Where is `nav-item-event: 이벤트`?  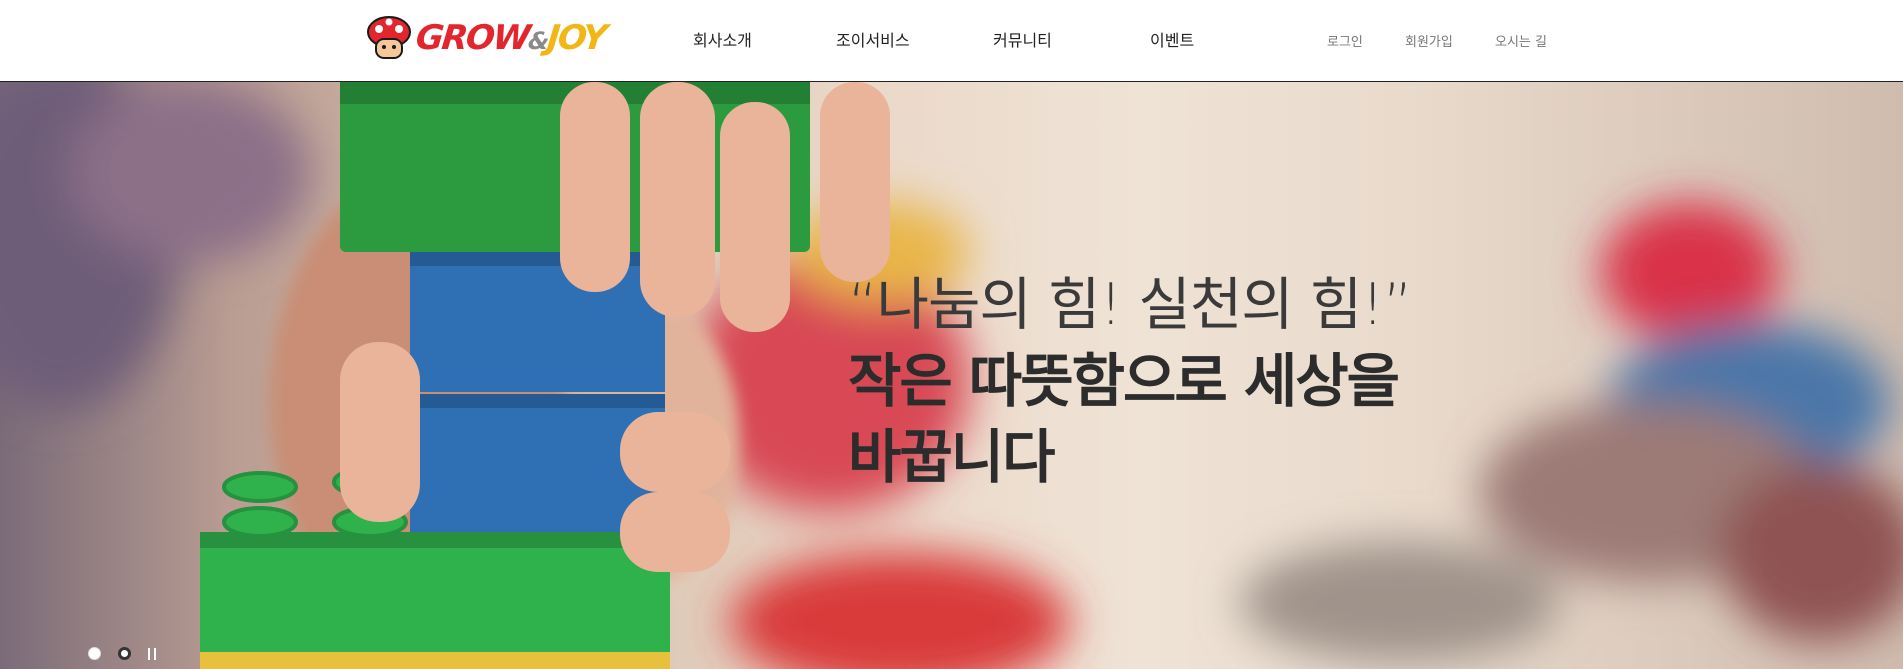 nav-item-event: 이벤트 is located at coordinates (1172, 39).